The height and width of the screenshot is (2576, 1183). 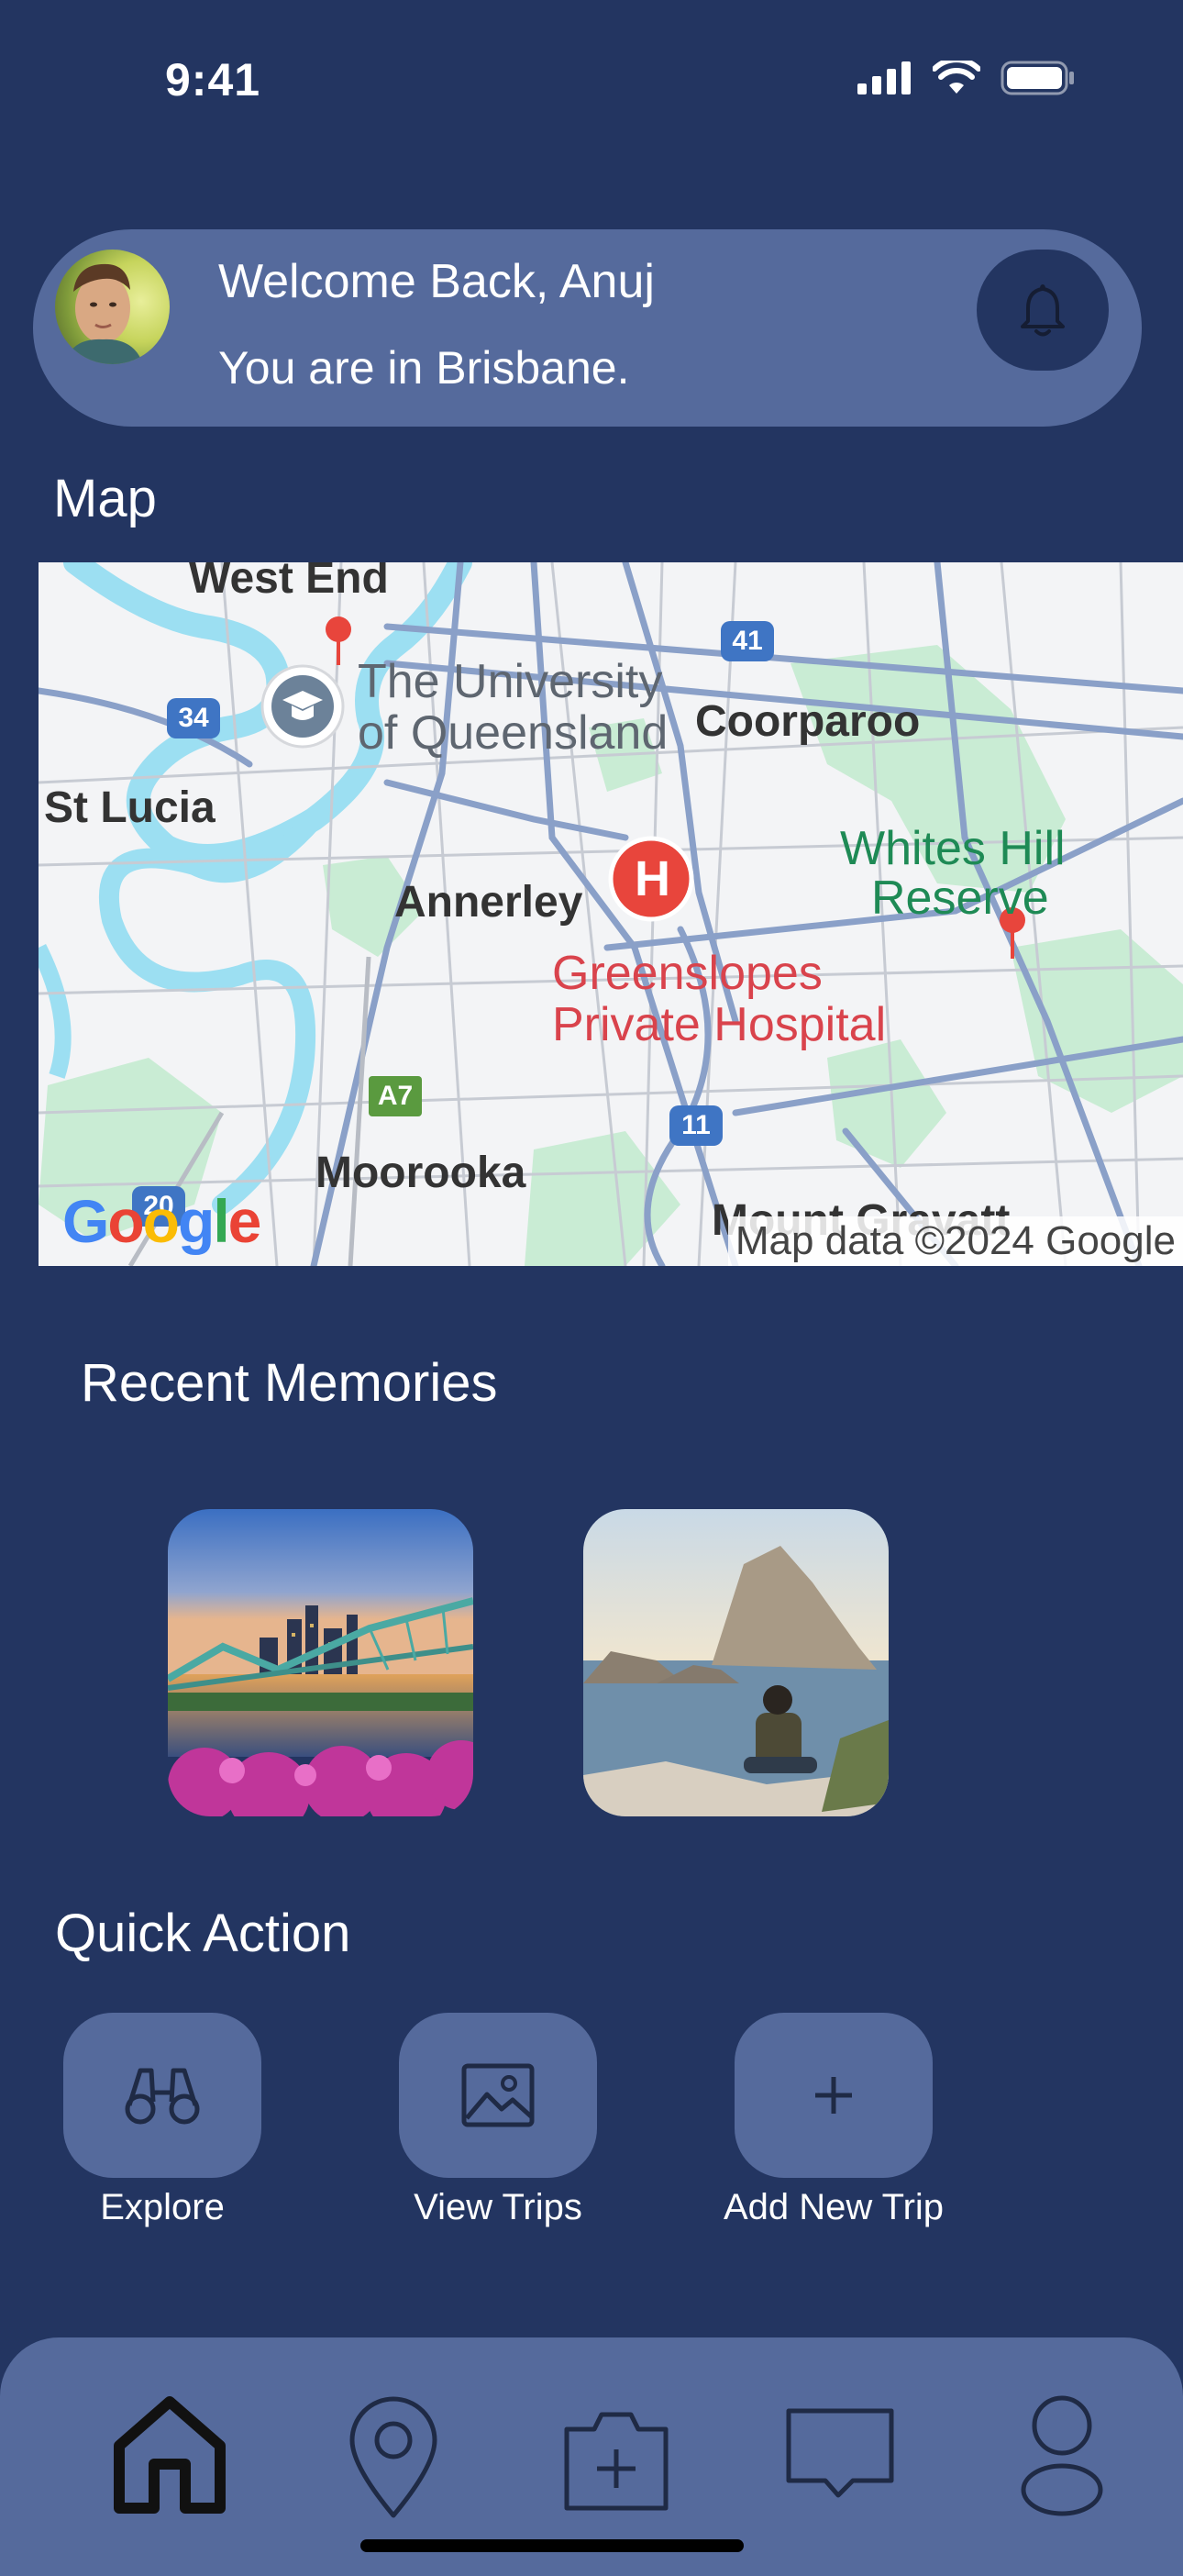 What do you see at coordinates (652, 878) in the screenshot?
I see `hospital-marker: H` at bounding box center [652, 878].